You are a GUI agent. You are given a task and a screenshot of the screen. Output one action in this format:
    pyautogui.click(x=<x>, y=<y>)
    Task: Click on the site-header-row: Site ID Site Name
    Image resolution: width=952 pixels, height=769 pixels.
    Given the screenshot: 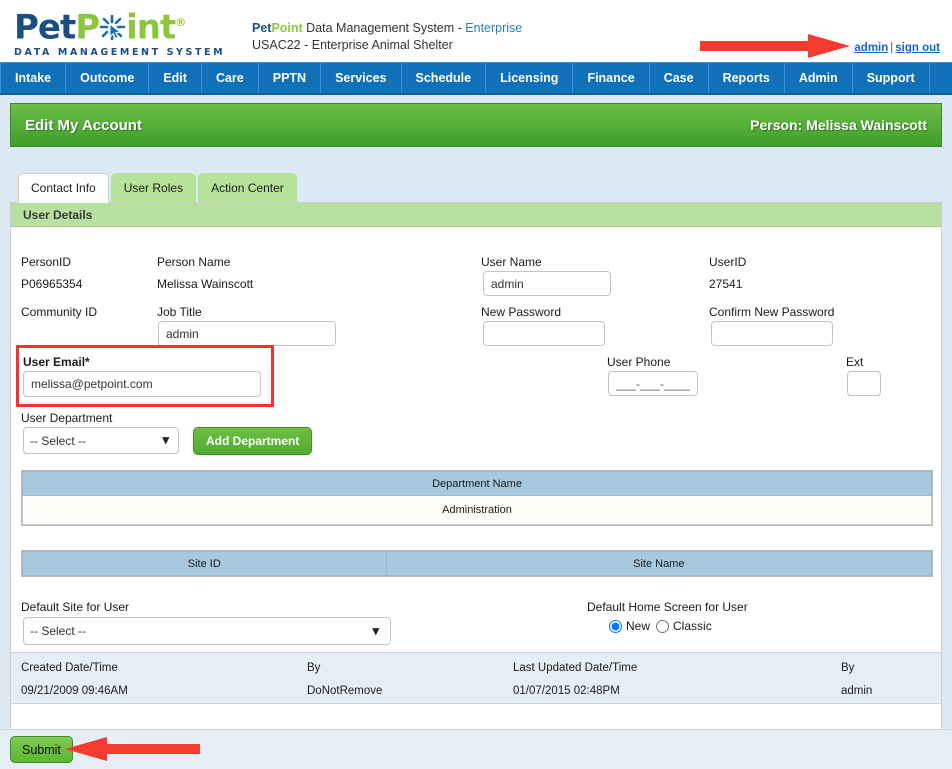 What is the action you would take?
    pyautogui.click(x=477, y=563)
    